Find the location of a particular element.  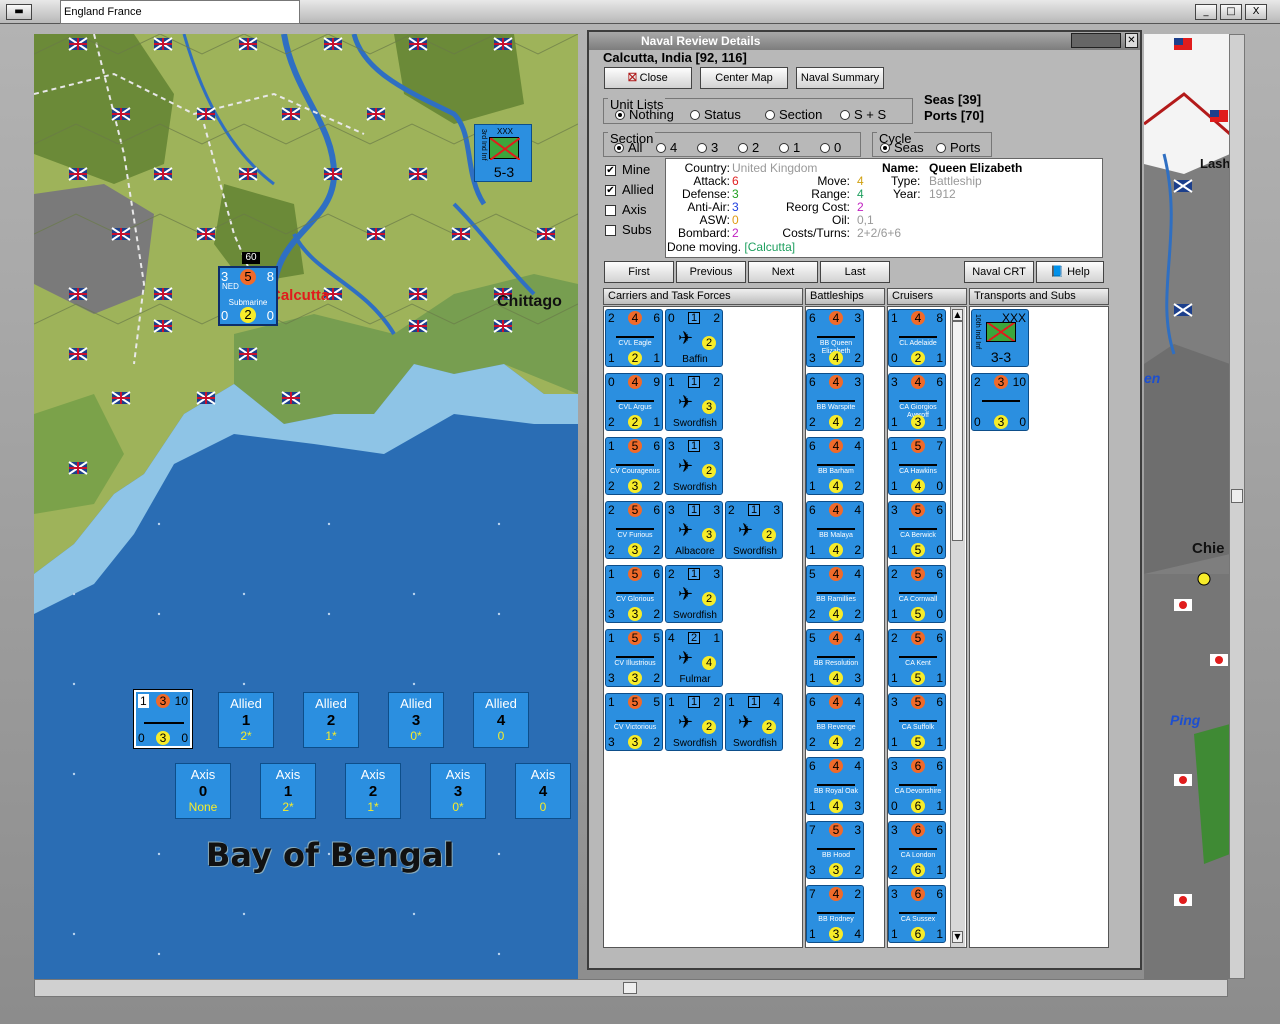

transport-counter: 2 3 10 0 3 0 is located at coordinates (1000, 402).